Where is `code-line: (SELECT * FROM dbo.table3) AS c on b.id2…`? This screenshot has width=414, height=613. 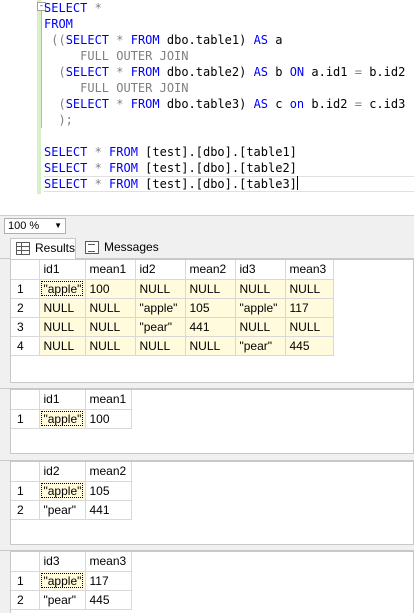 code-line: (SELECT * FROM dbo.table3) AS c on b.id2… is located at coordinates (224, 104).